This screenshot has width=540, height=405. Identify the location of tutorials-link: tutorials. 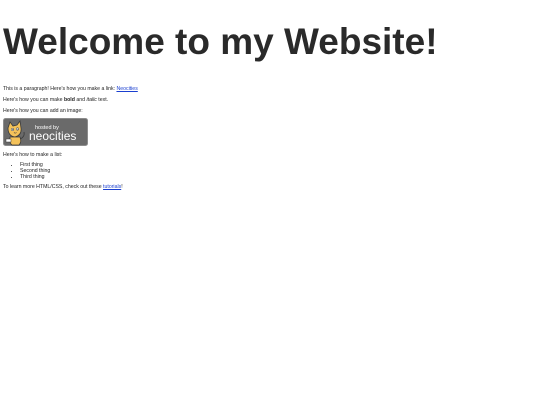
(112, 187).